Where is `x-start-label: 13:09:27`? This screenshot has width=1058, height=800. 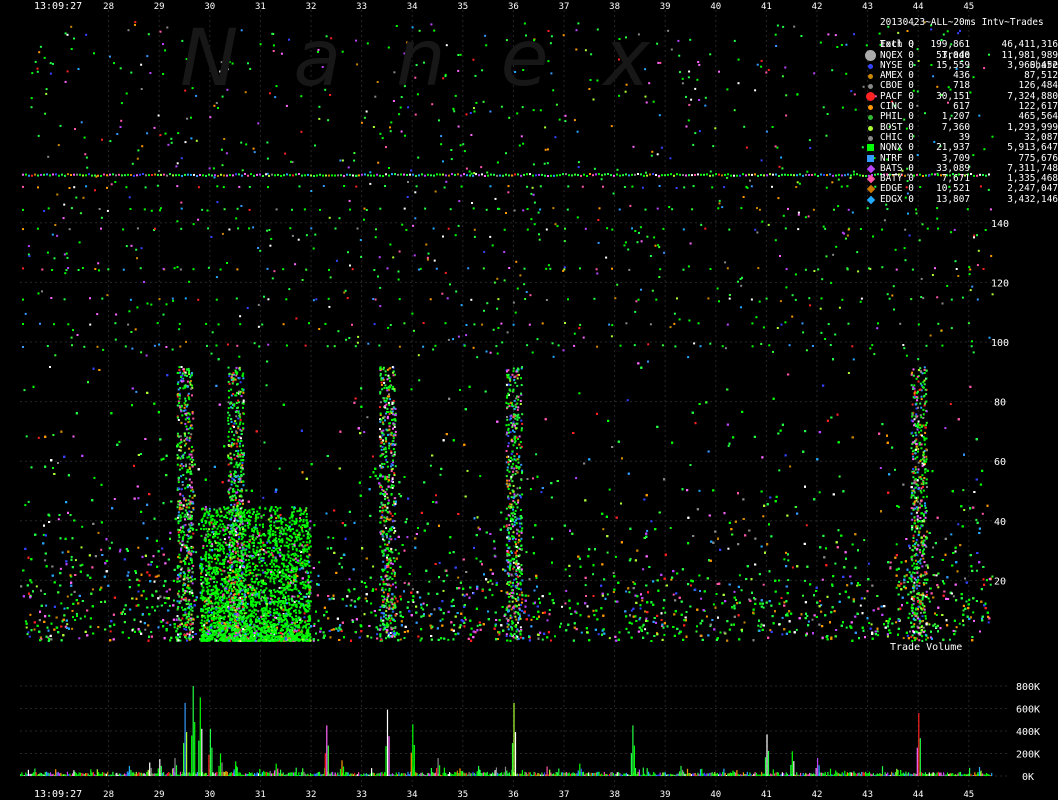 x-start-label: 13:09:27 is located at coordinates (58, 6).